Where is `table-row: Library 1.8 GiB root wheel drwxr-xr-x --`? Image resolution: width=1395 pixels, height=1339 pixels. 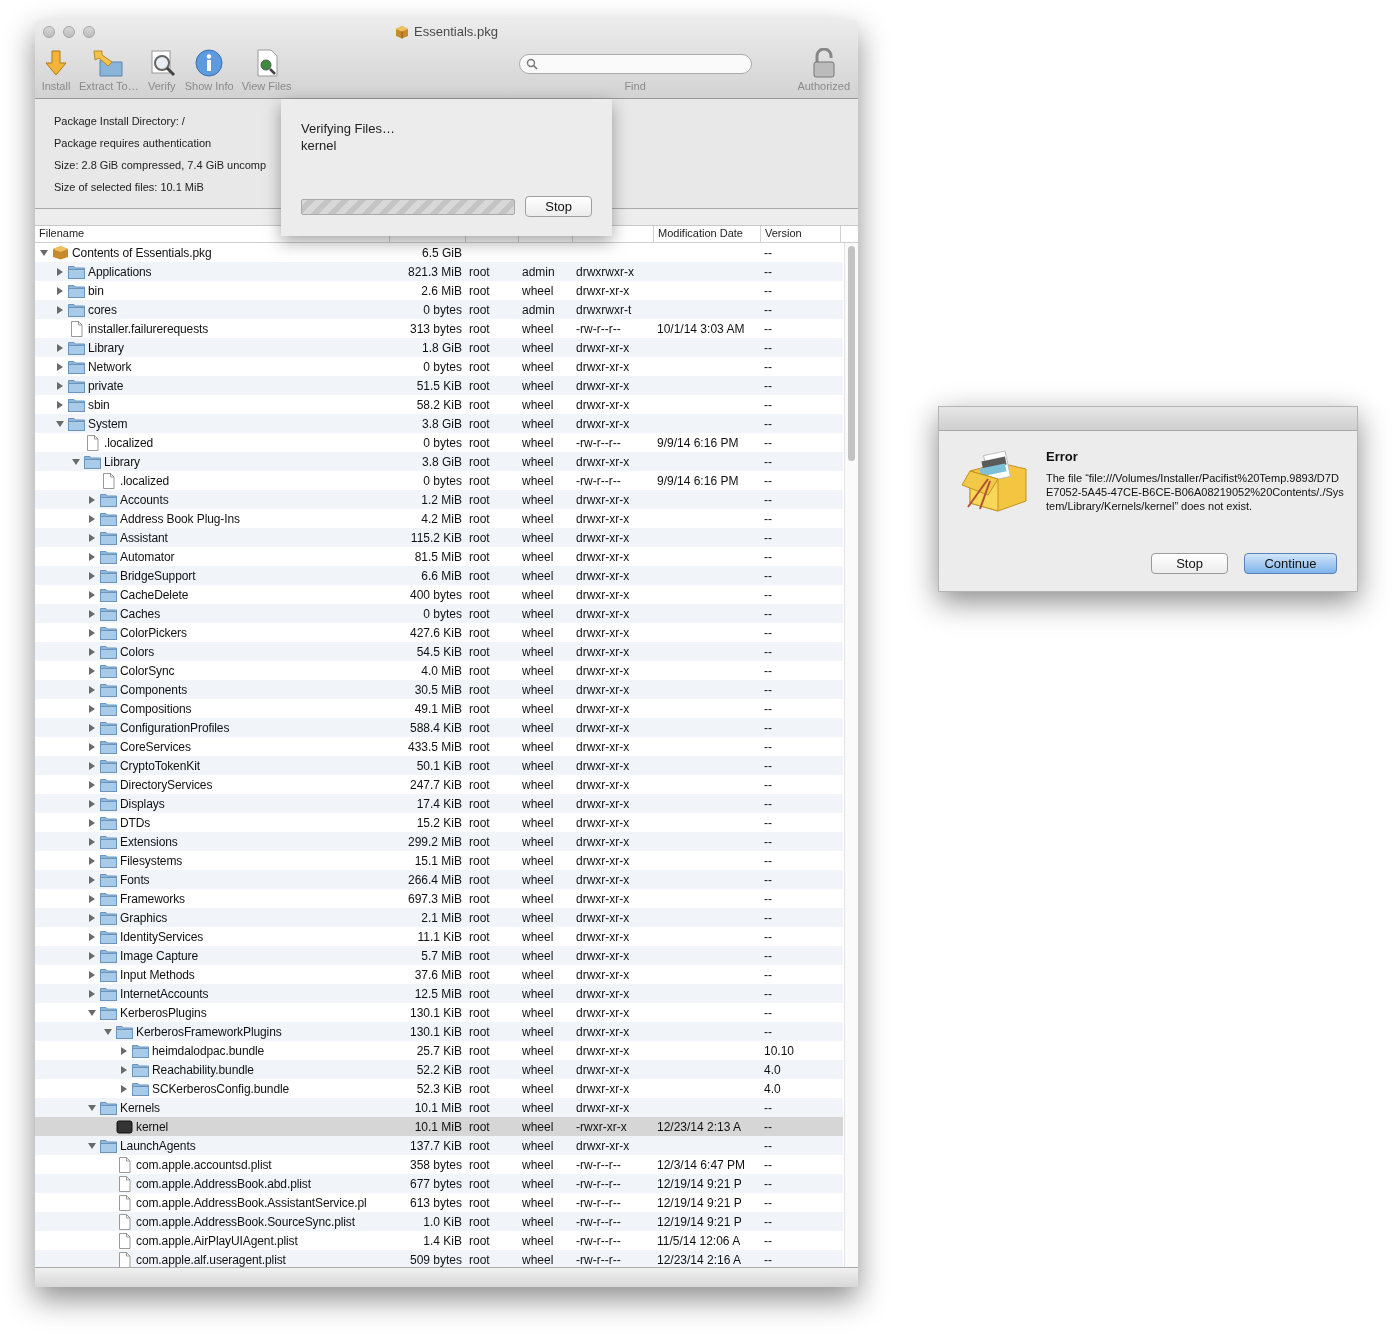 table-row: Library 1.8 GiB root wheel drwxr-xr-x -- is located at coordinates (439, 347).